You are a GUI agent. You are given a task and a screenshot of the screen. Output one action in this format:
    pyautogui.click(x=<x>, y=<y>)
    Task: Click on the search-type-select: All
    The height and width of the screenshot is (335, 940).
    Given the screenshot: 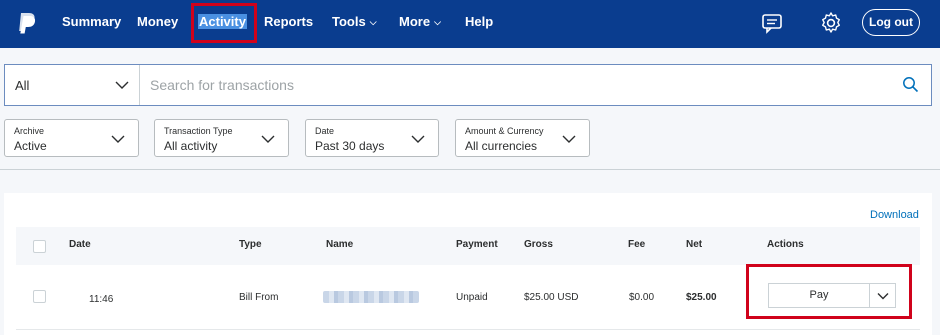 What is the action you would take?
    pyautogui.click(x=72, y=85)
    